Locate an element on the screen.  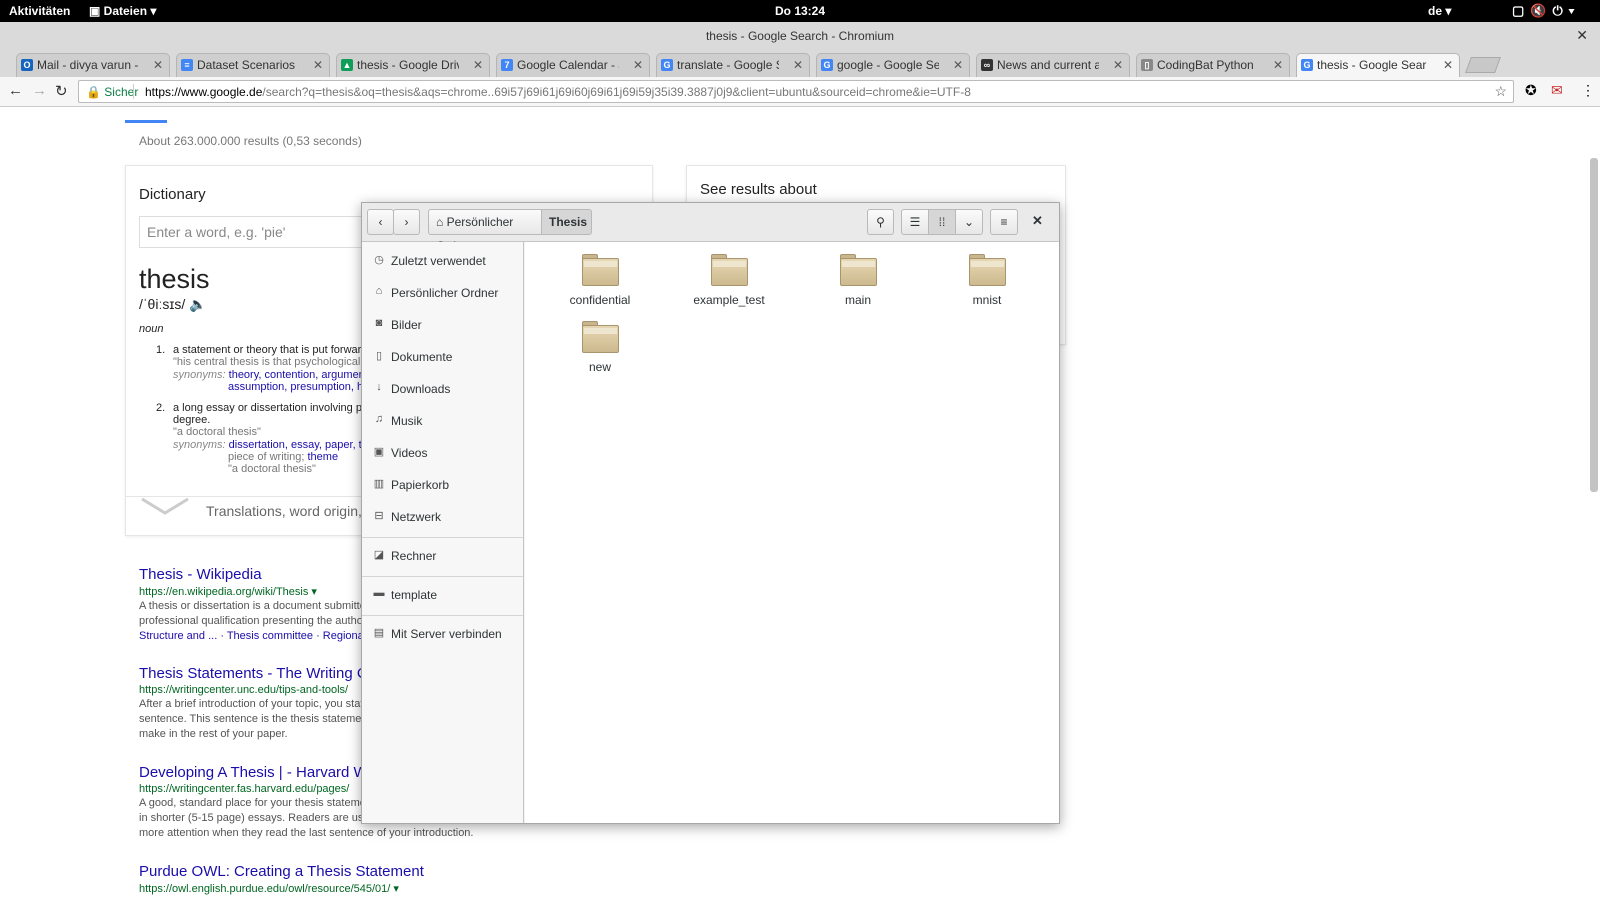
all-tab-indicator is located at coordinates (146, 121).